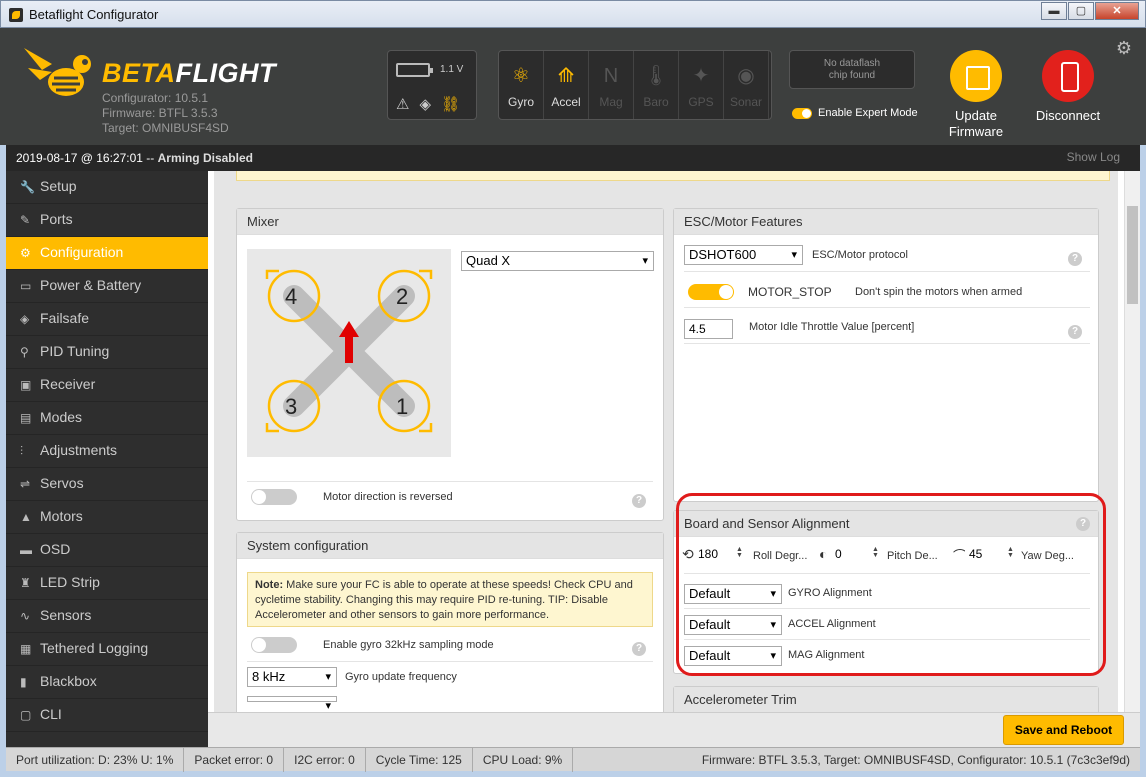  Describe the element at coordinates (107, 319) in the screenshot. I see `sidebar-item-failsafe: ◈ Failsafe` at that location.